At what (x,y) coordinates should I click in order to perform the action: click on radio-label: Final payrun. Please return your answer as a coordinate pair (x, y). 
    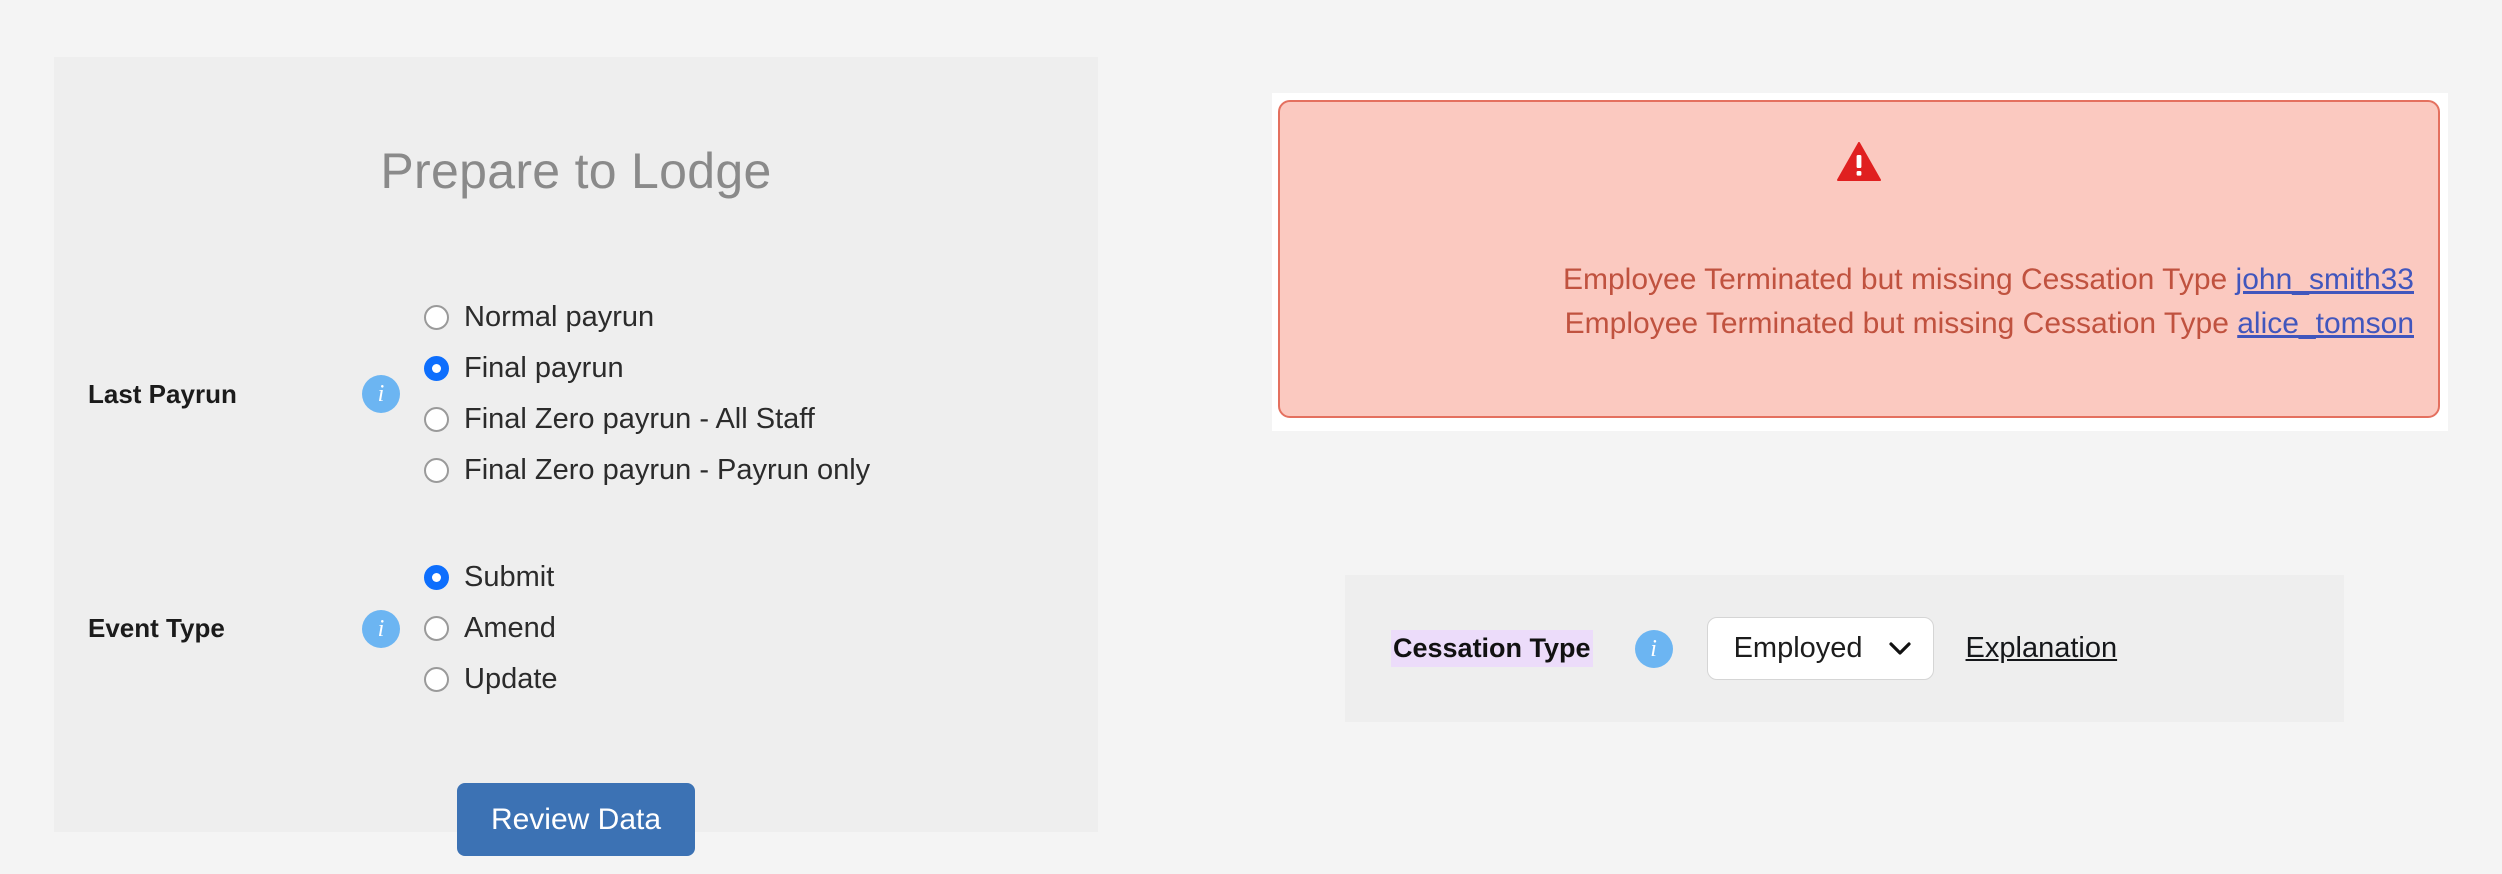
    Looking at the image, I should click on (544, 368).